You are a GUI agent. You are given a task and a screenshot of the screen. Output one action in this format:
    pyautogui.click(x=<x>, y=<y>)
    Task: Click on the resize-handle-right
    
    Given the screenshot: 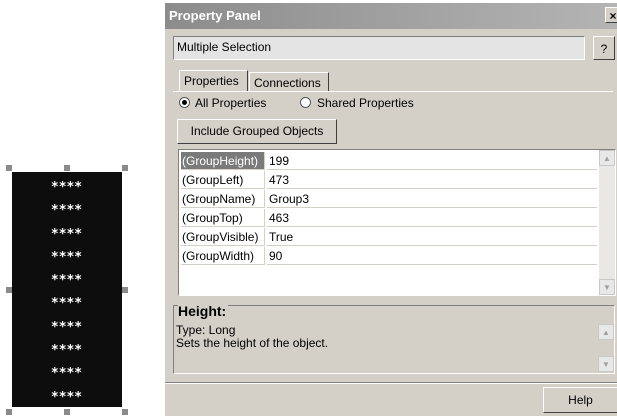 What is the action you would take?
    pyautogui.click(x=125, y=290)
    